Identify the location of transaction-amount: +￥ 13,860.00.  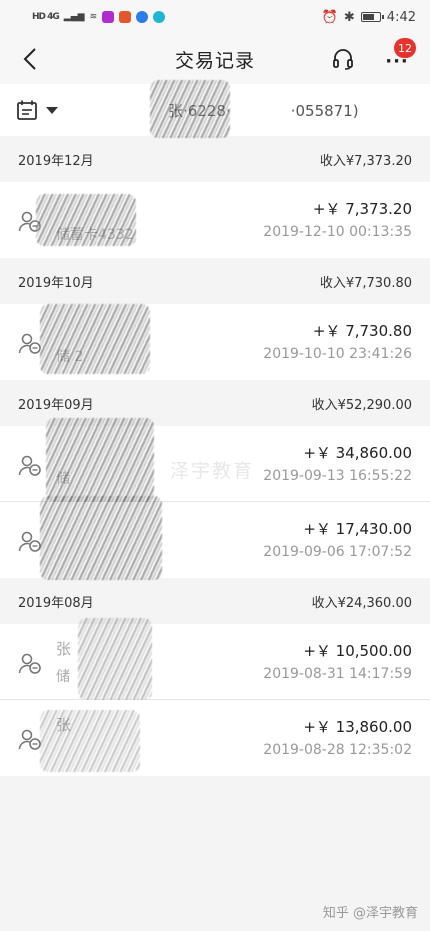
(357, 727).